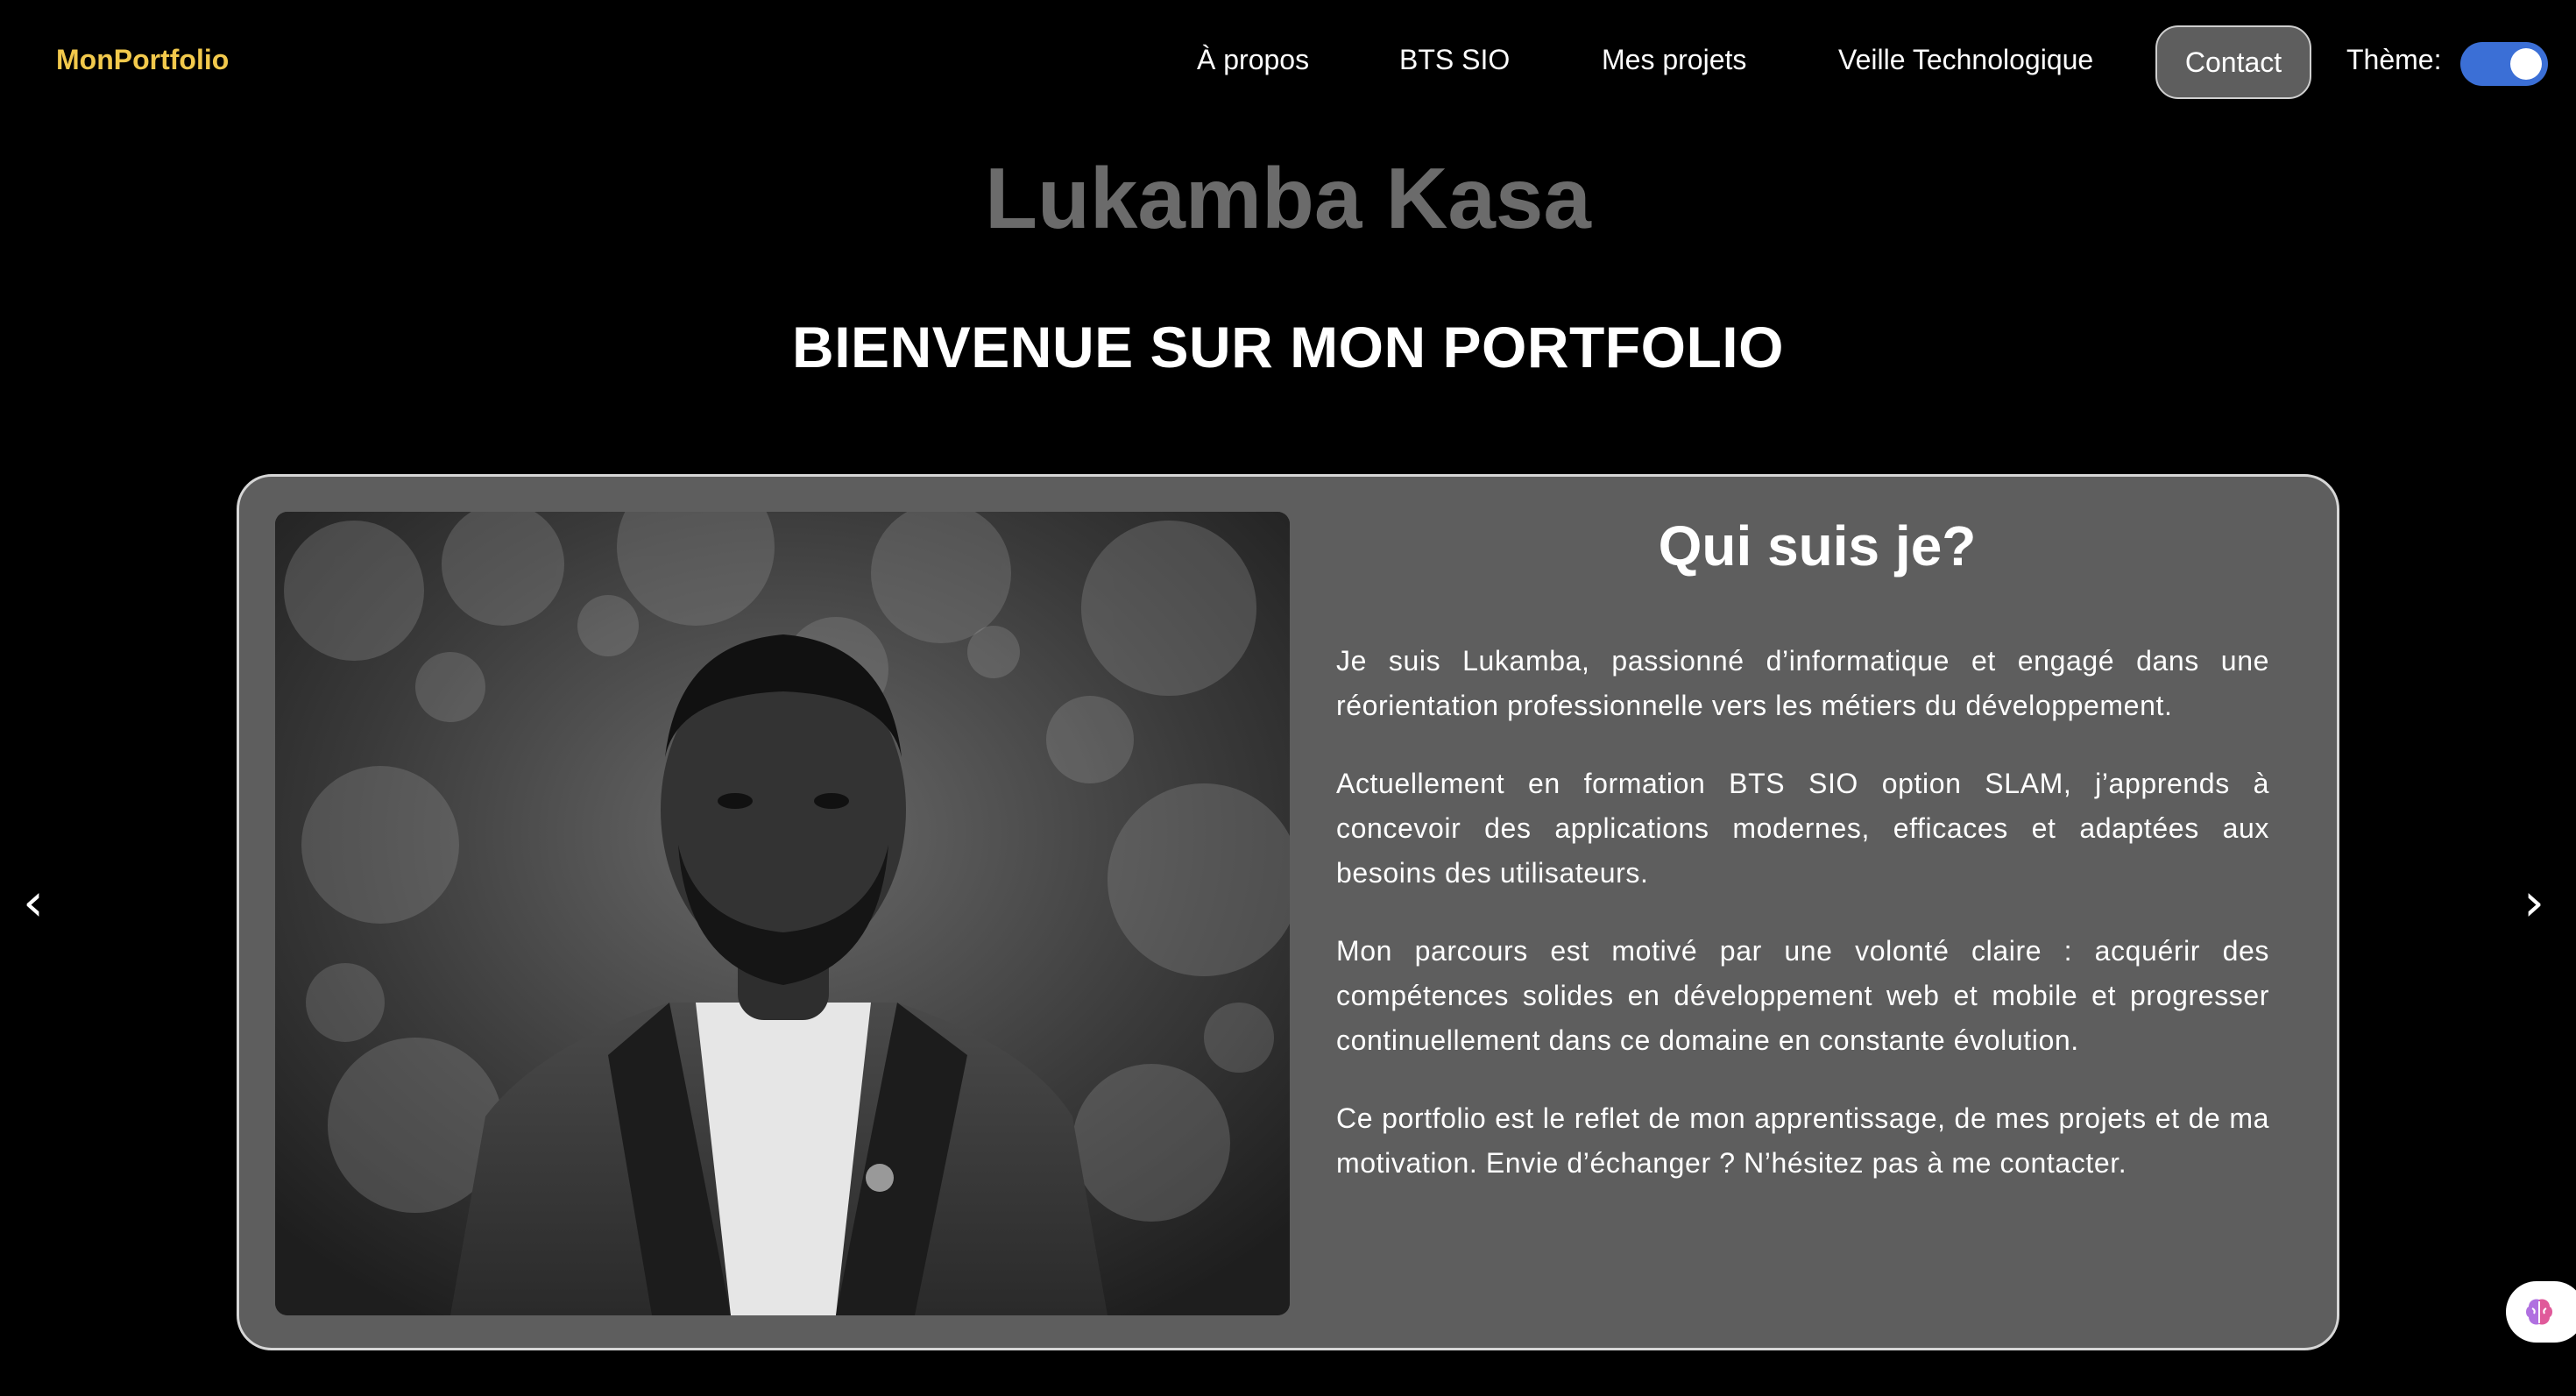 The width and height of the screenshot is (2576, 1396). What do you see at coordinates (2233, 62) in the screenshot?
I see `contact-button: Contact` at bounding box center [2233, 62].